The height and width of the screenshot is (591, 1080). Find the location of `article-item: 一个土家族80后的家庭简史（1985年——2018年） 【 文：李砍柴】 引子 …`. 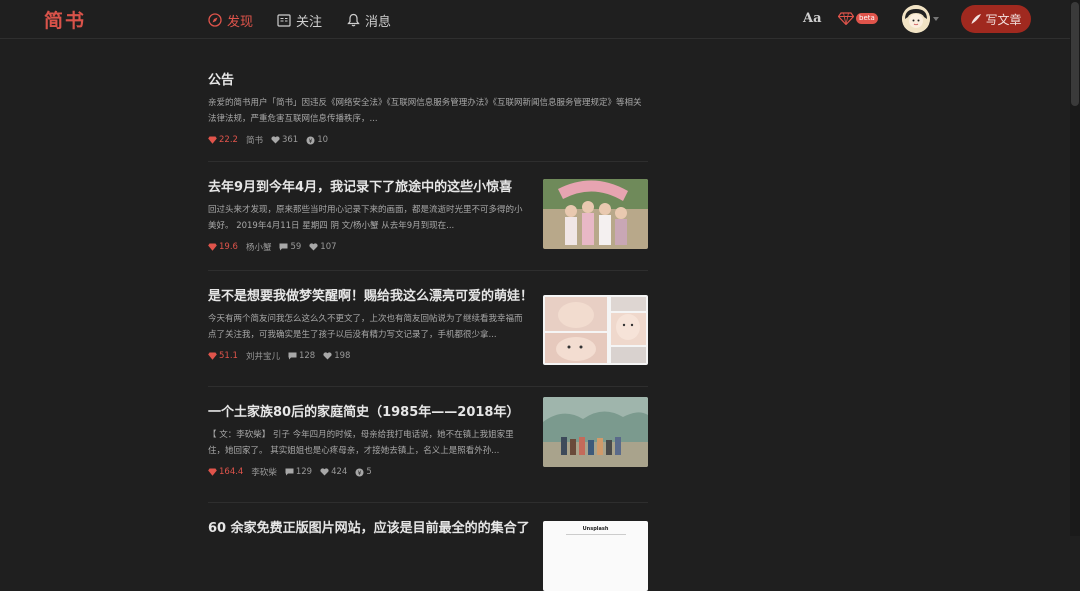

article-item: 一个土家族80后的家庭简史（1985年——2018年） 【 文：李砍柴】 引子 … is located at coordinates (428, 445).